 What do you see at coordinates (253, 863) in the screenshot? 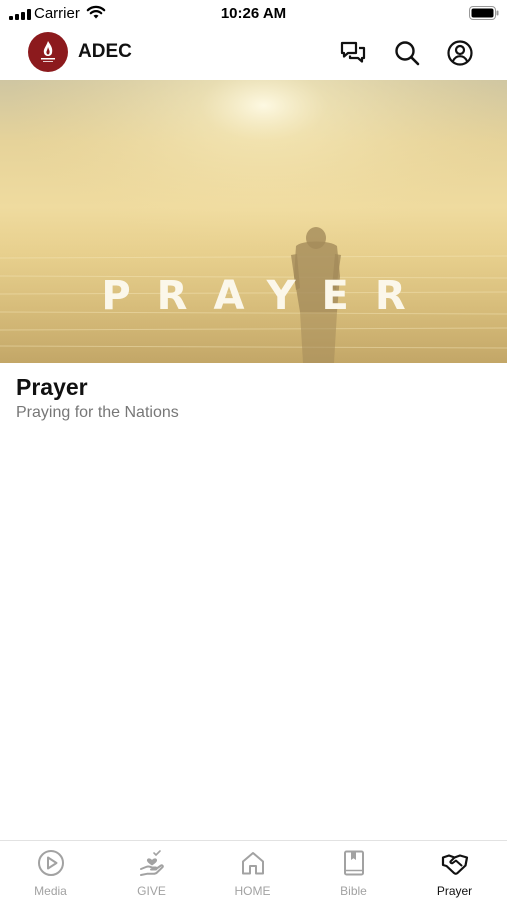
I see `home-icon` at bounding box center [253, 863].